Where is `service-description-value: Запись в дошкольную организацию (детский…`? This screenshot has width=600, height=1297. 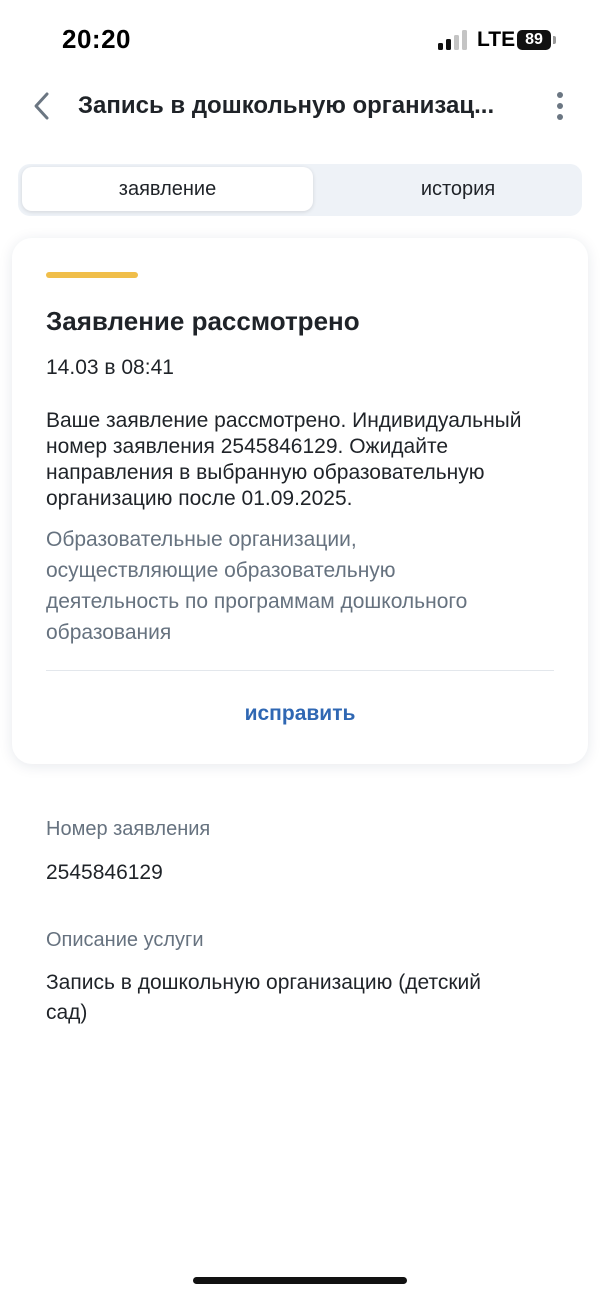 service-description-value: Запись в дошкольную организацию (детский… is located at coordinates (264, 997).